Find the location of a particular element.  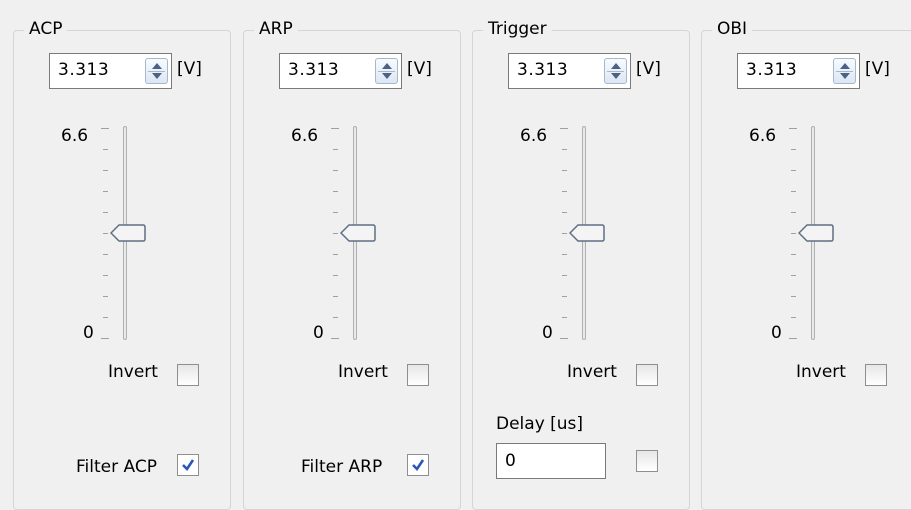

delay-value: 0 is located at coordinates (510, 461).